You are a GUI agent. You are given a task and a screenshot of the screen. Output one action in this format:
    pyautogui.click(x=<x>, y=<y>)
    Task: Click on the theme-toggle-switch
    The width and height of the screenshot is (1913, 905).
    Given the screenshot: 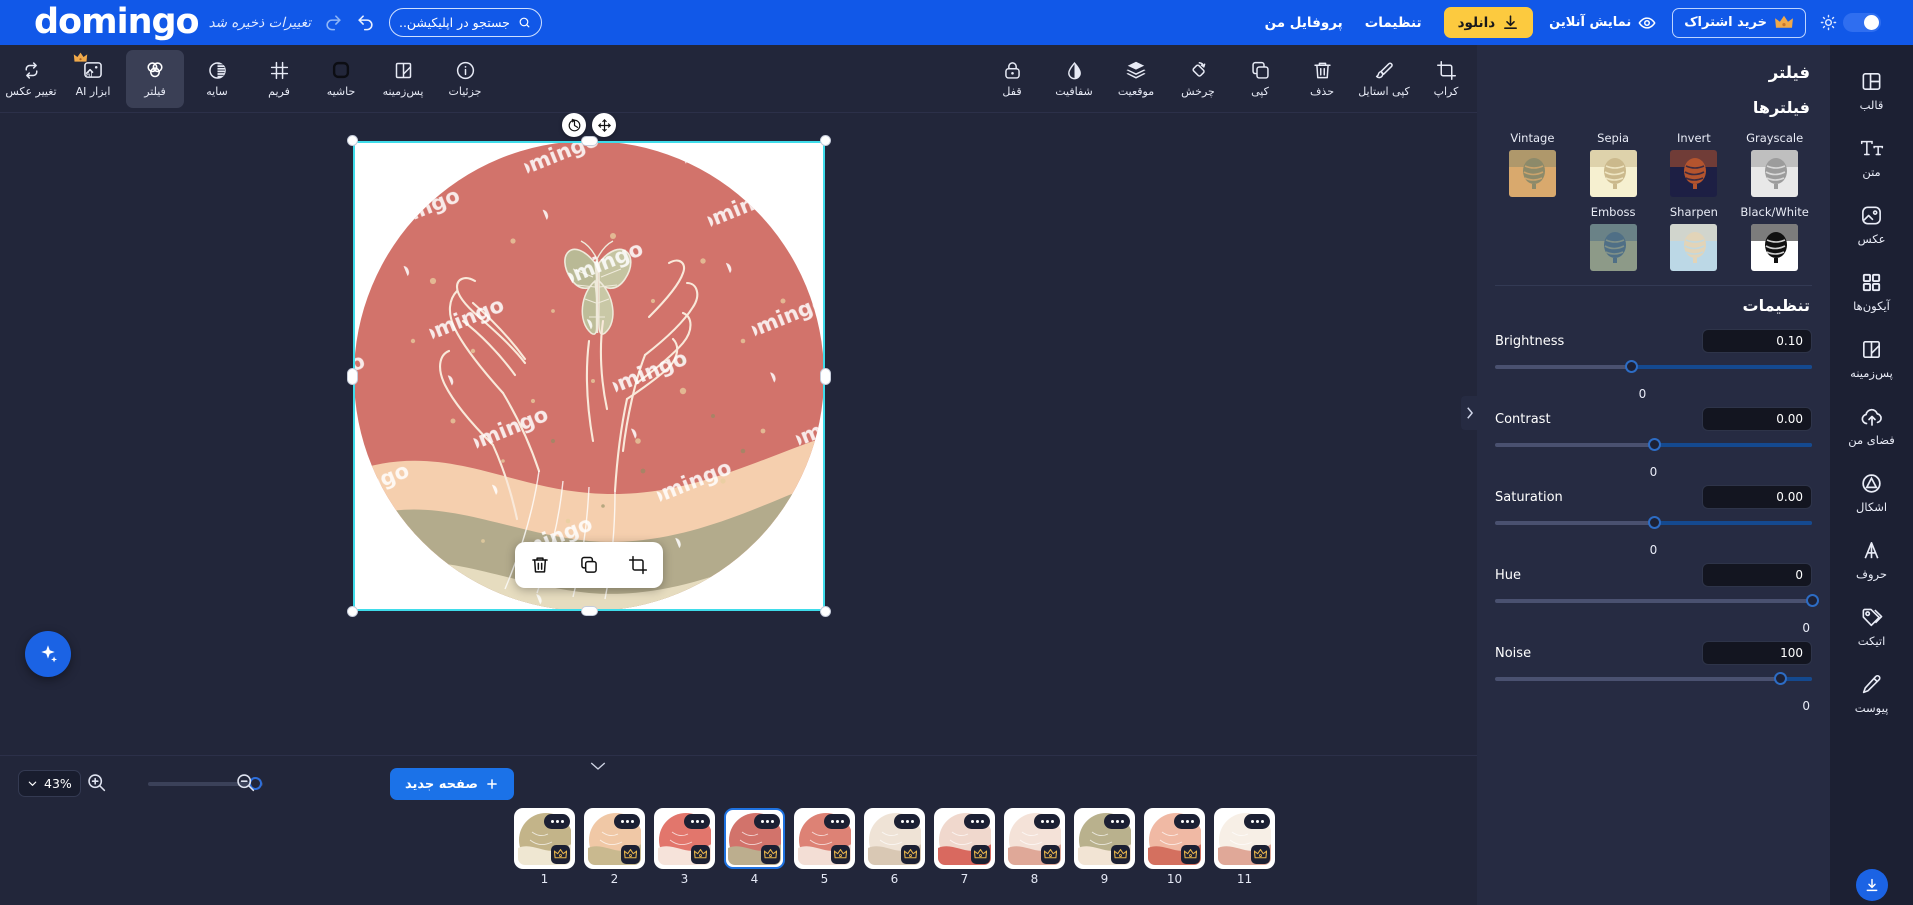 What is the action you would take?
    pyautogui.click(x=1862, y=22)
    